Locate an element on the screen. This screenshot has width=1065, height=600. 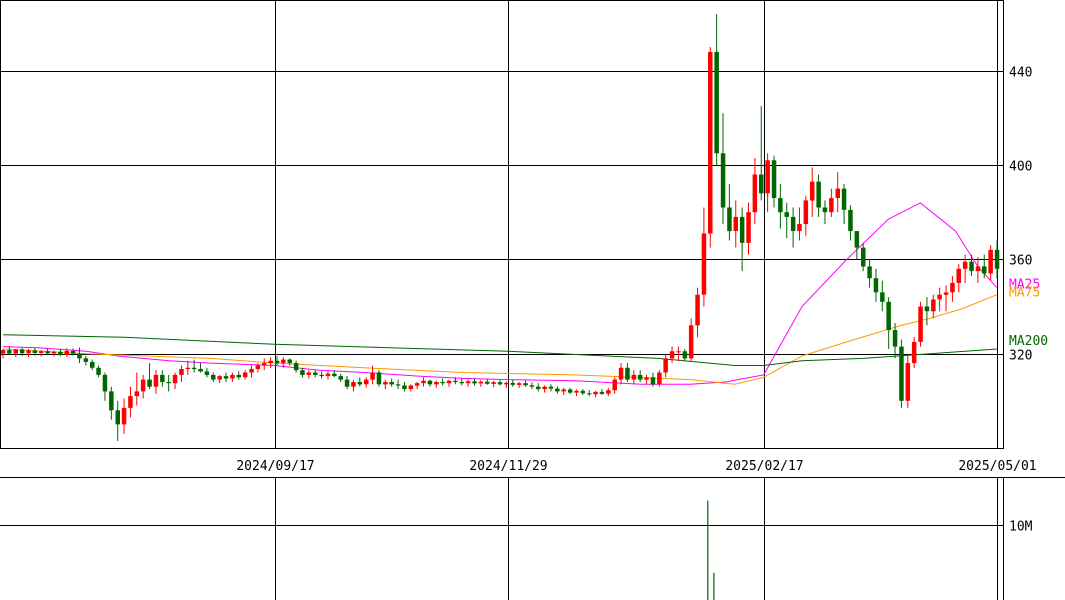
date-tick-label: 2025/05/01 is located at coordinates (997, 466).